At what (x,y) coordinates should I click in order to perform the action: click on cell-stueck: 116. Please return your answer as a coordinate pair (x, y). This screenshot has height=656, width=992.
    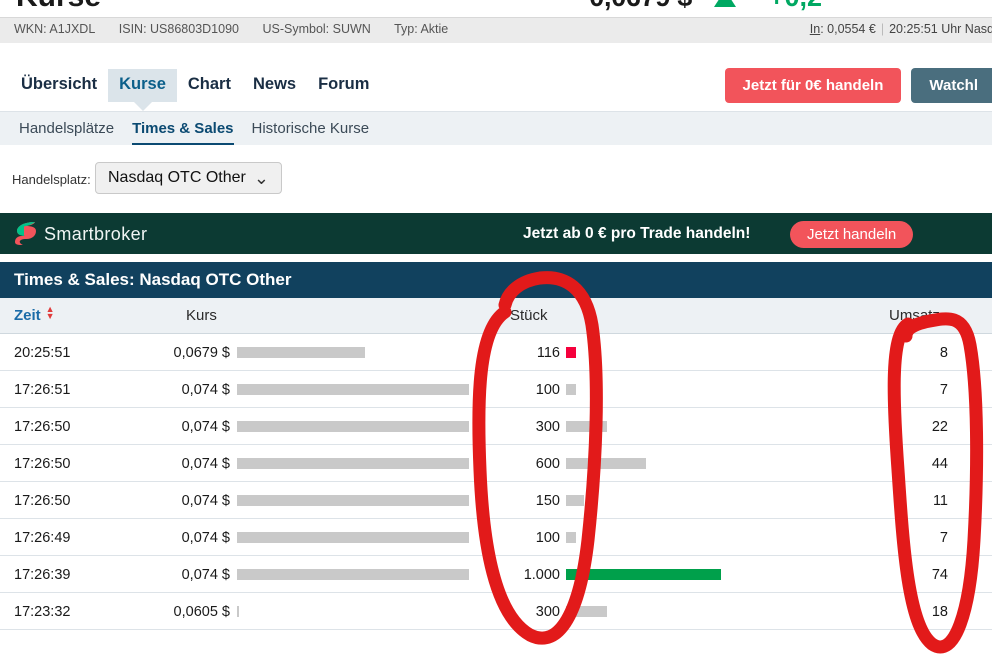
    Looking at the image, I should click on (548, 353).